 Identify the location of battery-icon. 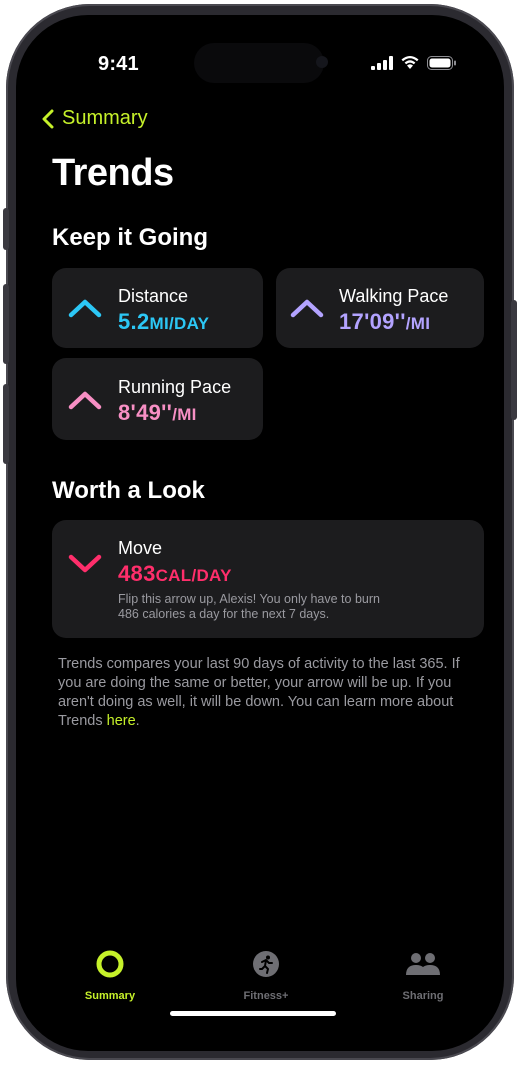
(441, 62).